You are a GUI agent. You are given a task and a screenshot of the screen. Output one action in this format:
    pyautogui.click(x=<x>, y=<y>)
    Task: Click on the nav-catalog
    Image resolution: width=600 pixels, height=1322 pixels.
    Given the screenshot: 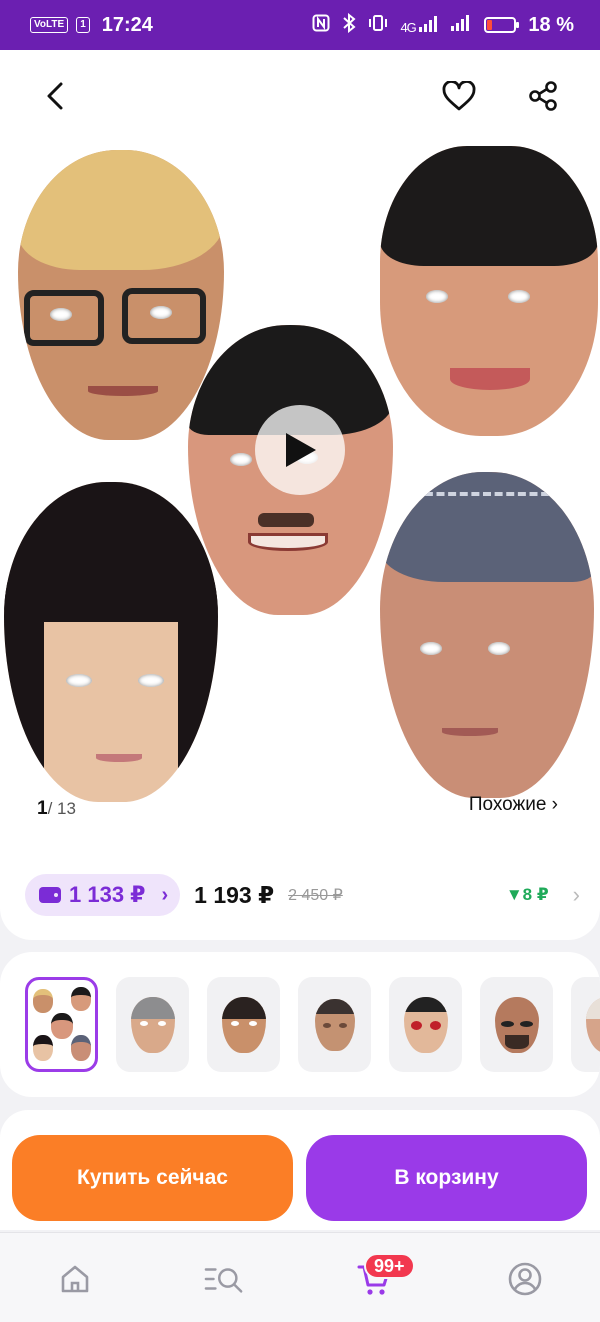 What is the action you would take?
    pyautogui.click(x=224, y=1279)
    